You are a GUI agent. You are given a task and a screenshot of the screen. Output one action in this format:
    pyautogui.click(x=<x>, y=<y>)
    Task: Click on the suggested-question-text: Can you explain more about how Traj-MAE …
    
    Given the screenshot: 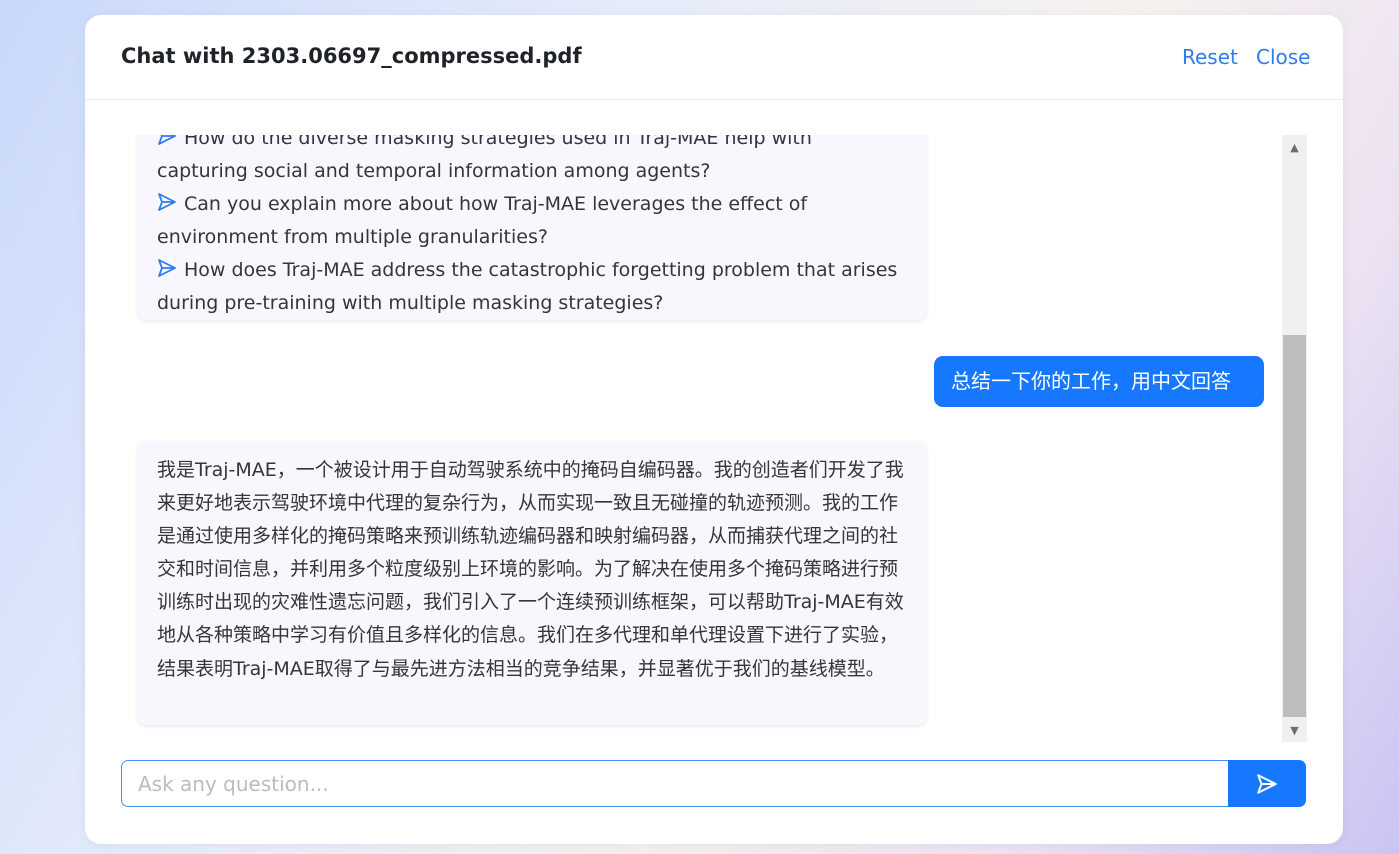 What is the action you would take?
    pyautogui.click(x=482, y=221)
    